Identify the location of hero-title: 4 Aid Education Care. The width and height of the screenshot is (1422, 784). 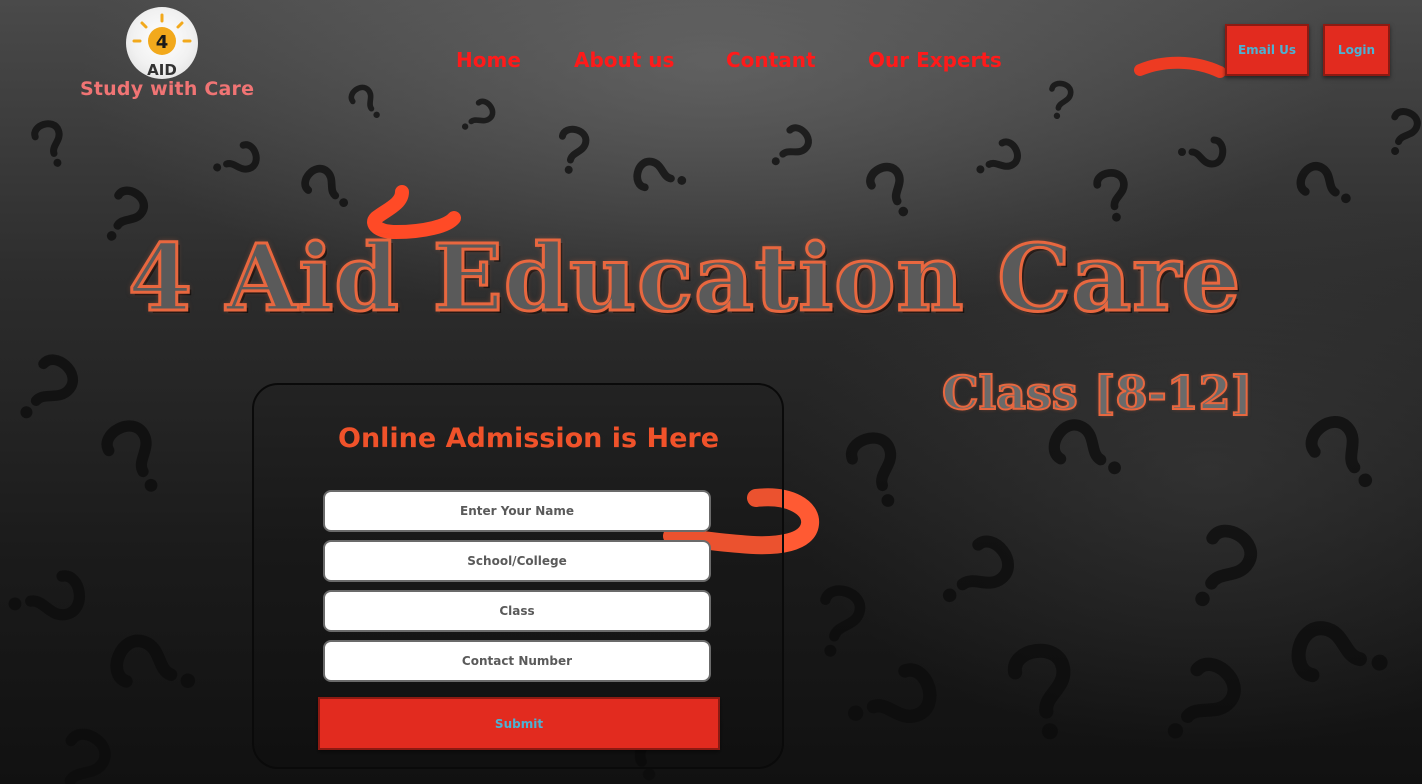
(684, 278).